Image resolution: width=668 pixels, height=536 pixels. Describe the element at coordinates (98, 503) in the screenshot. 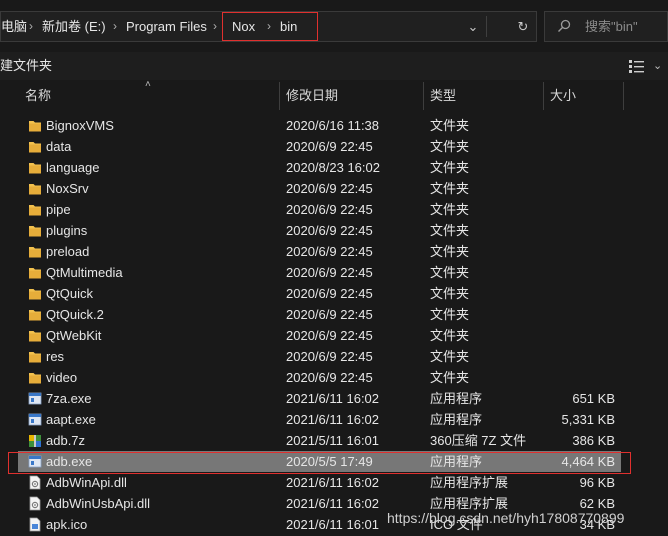

I see `file-name: AdbWinUsbApi.dll` at that location.